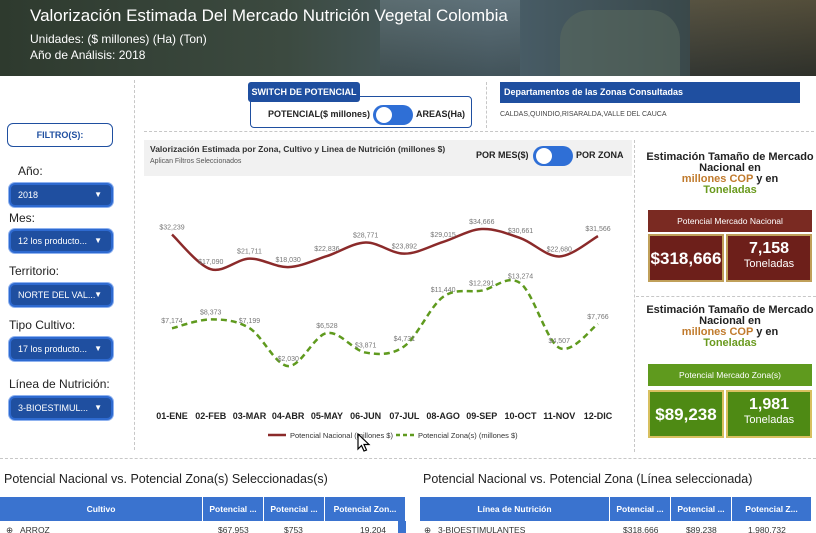  Describe the element at coordinates (373, 529) in the screenshot. I see `row-value: 19,204` at that location.